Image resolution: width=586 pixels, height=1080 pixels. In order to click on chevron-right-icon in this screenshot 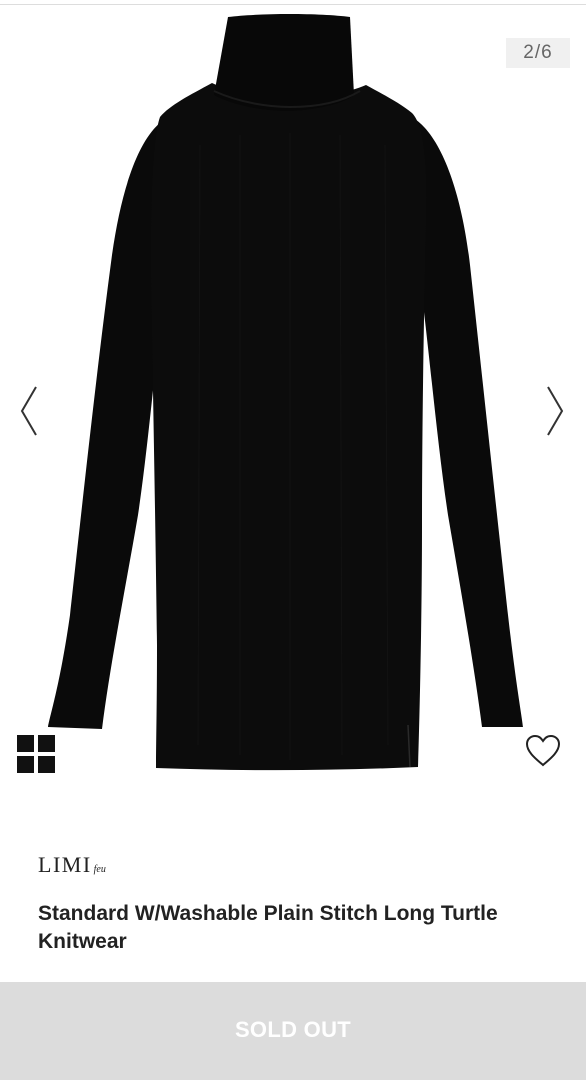, I will do `click(555, 411)`.